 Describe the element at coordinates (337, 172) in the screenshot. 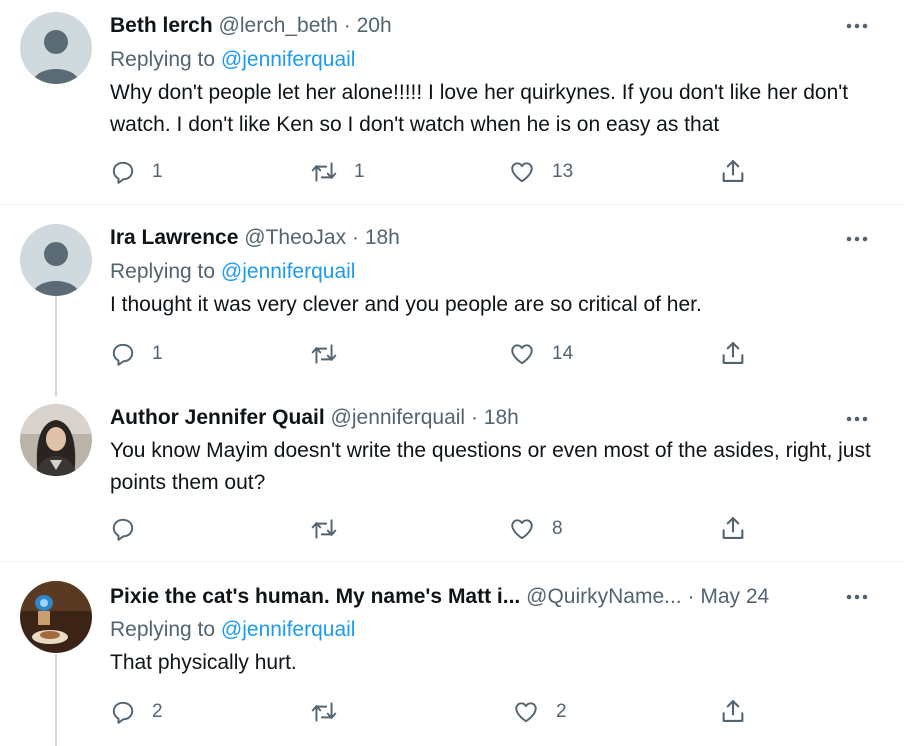

I see `retweet-button: 1` at that location.